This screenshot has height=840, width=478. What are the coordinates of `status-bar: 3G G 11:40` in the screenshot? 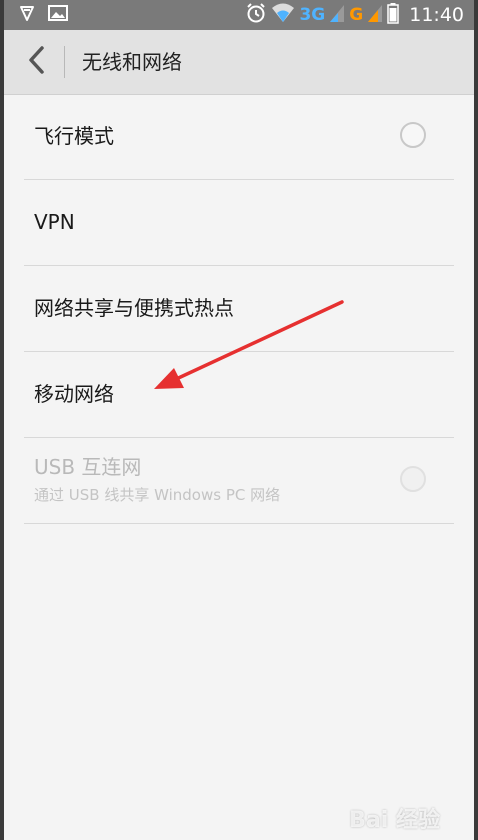 It's located at (239, 15).